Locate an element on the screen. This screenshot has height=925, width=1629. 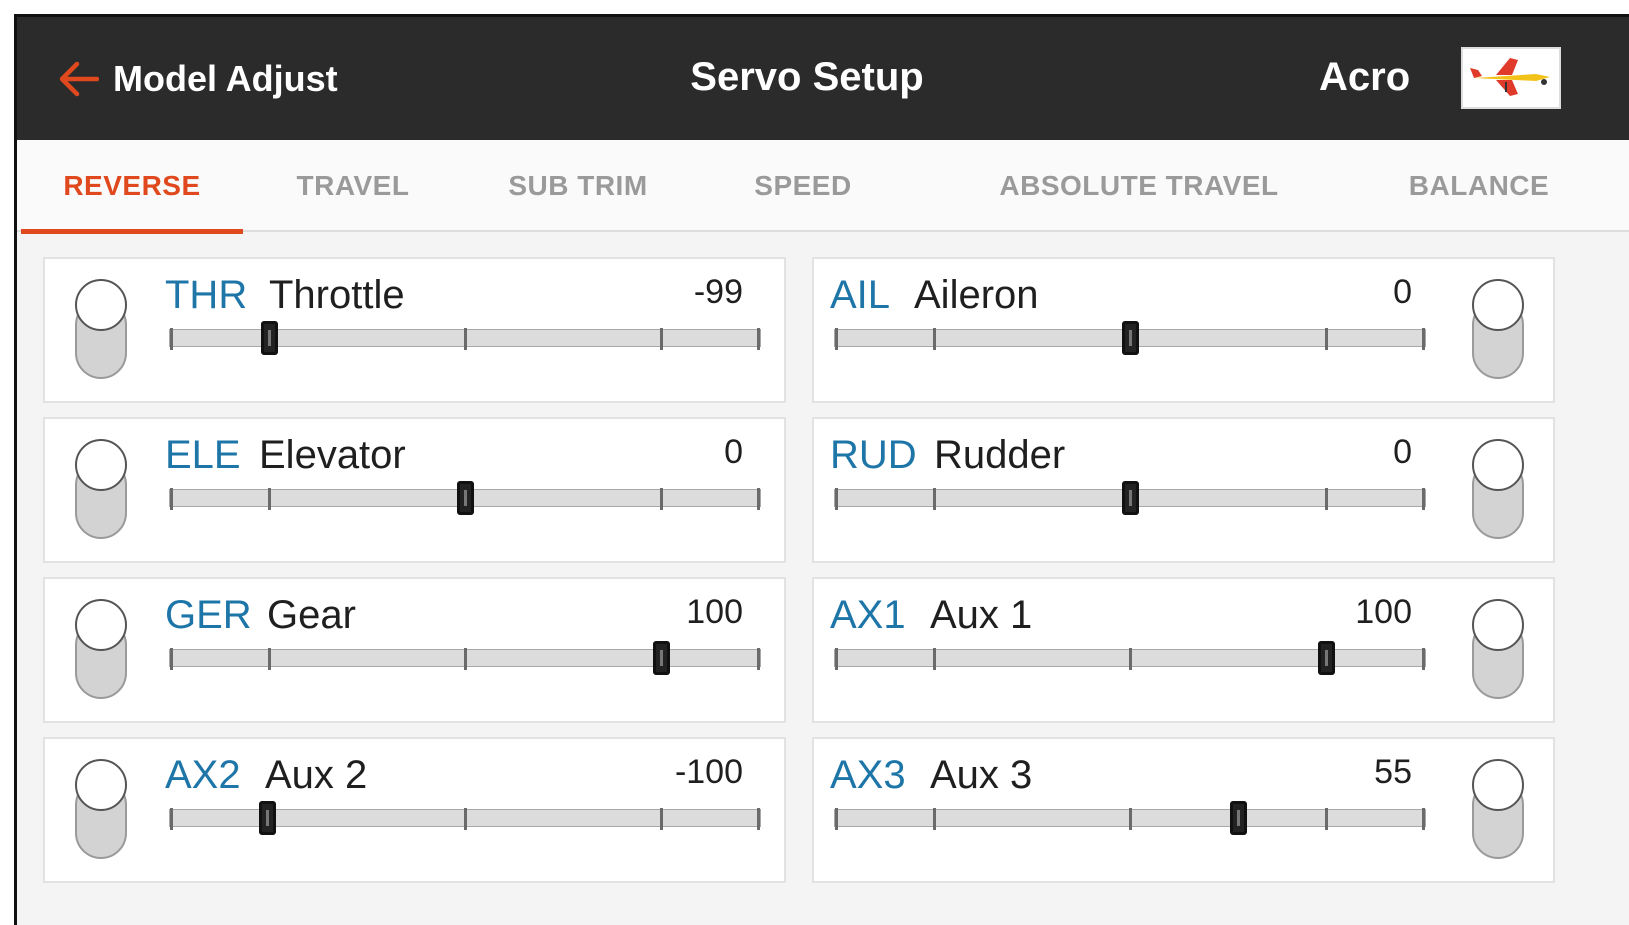
servo-slider-ele is located at coordinates (465, 498).